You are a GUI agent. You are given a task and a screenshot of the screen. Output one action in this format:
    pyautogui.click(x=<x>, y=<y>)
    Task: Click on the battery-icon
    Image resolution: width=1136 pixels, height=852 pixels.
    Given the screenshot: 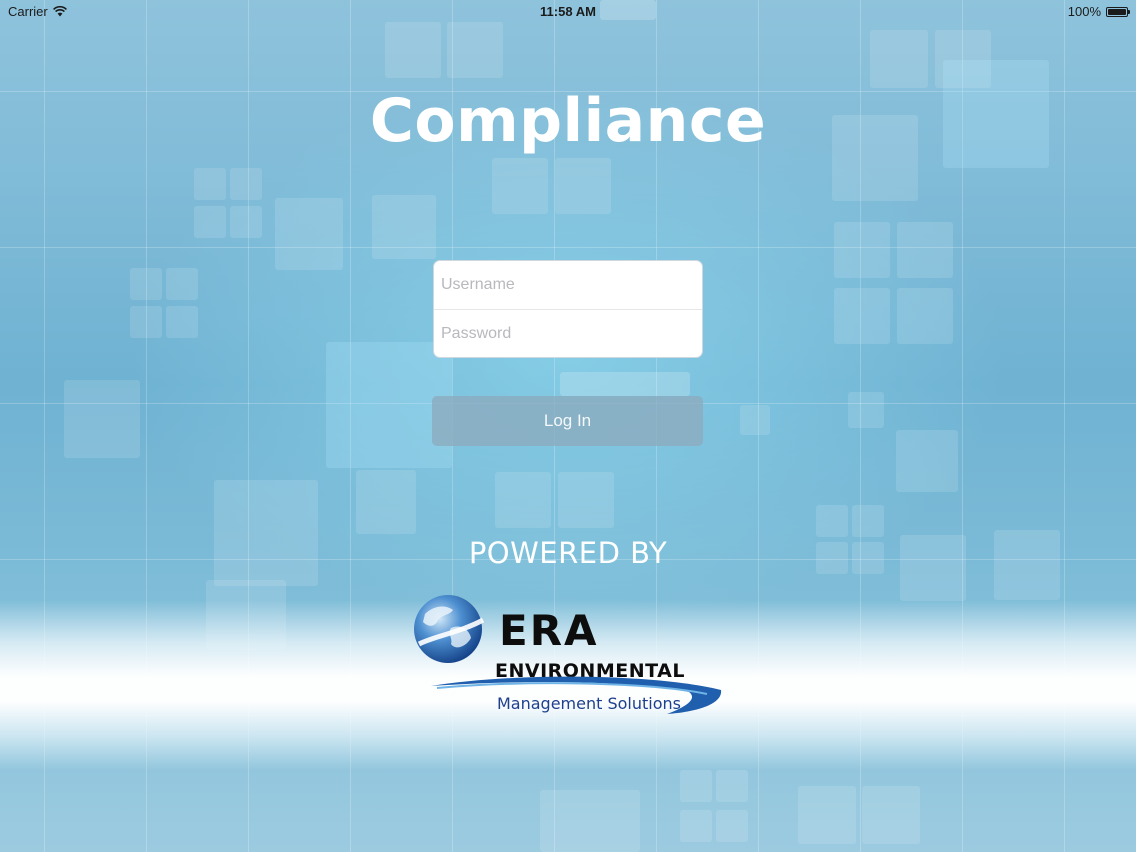 What is the action you would take?
    pyautogui.click(x=1118, y=11)
    